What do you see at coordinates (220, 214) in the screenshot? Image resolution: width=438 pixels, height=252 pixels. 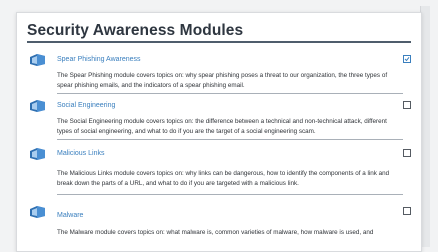 I see `module-header: Malware` at bounding box center [220, 214].